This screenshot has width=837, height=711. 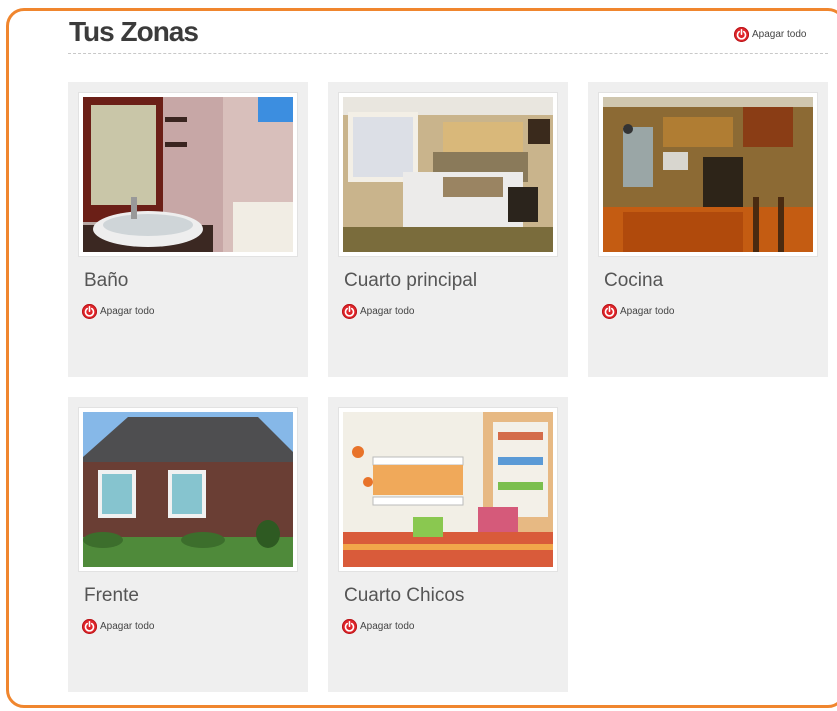 I want to click on zone-name: Cuarto principal, so click(x=411, y=280).